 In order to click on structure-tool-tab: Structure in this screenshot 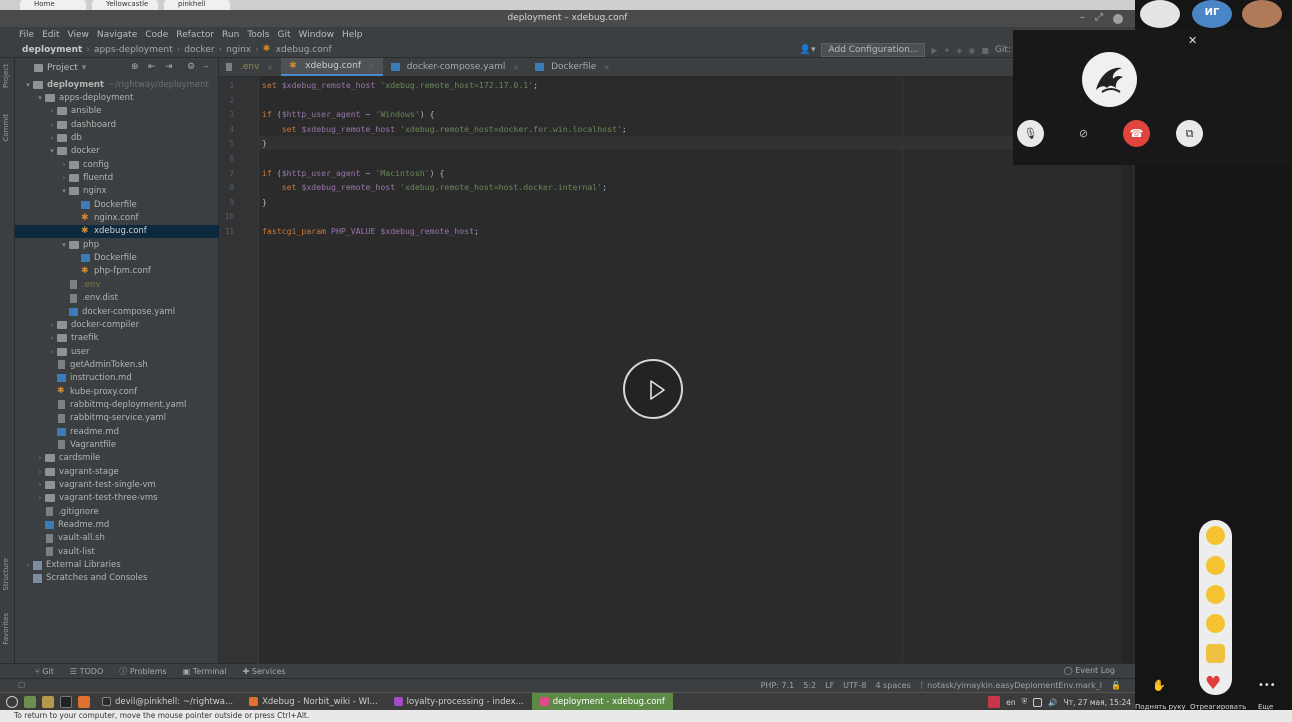, I will do `click(6, 574)`.